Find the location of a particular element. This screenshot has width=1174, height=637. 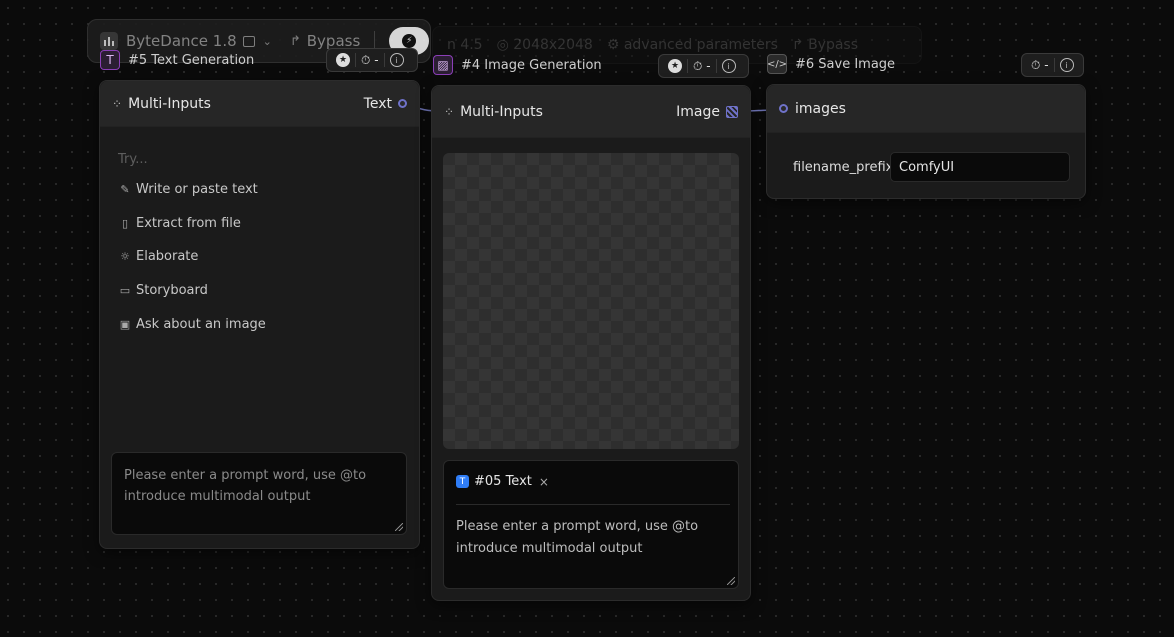

ghost-advanced-text: advanced parameters is located at coordinates (700, 45).